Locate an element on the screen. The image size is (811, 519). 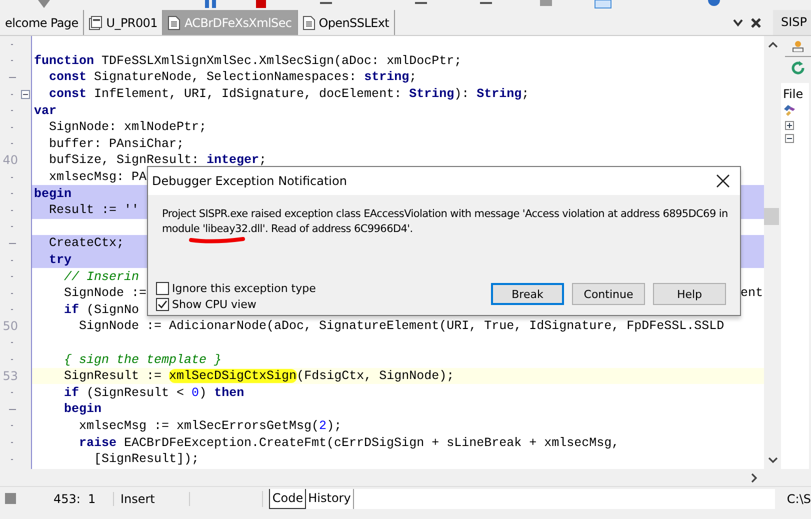
dialog-button: Continue is located at coordinates (608, 294).